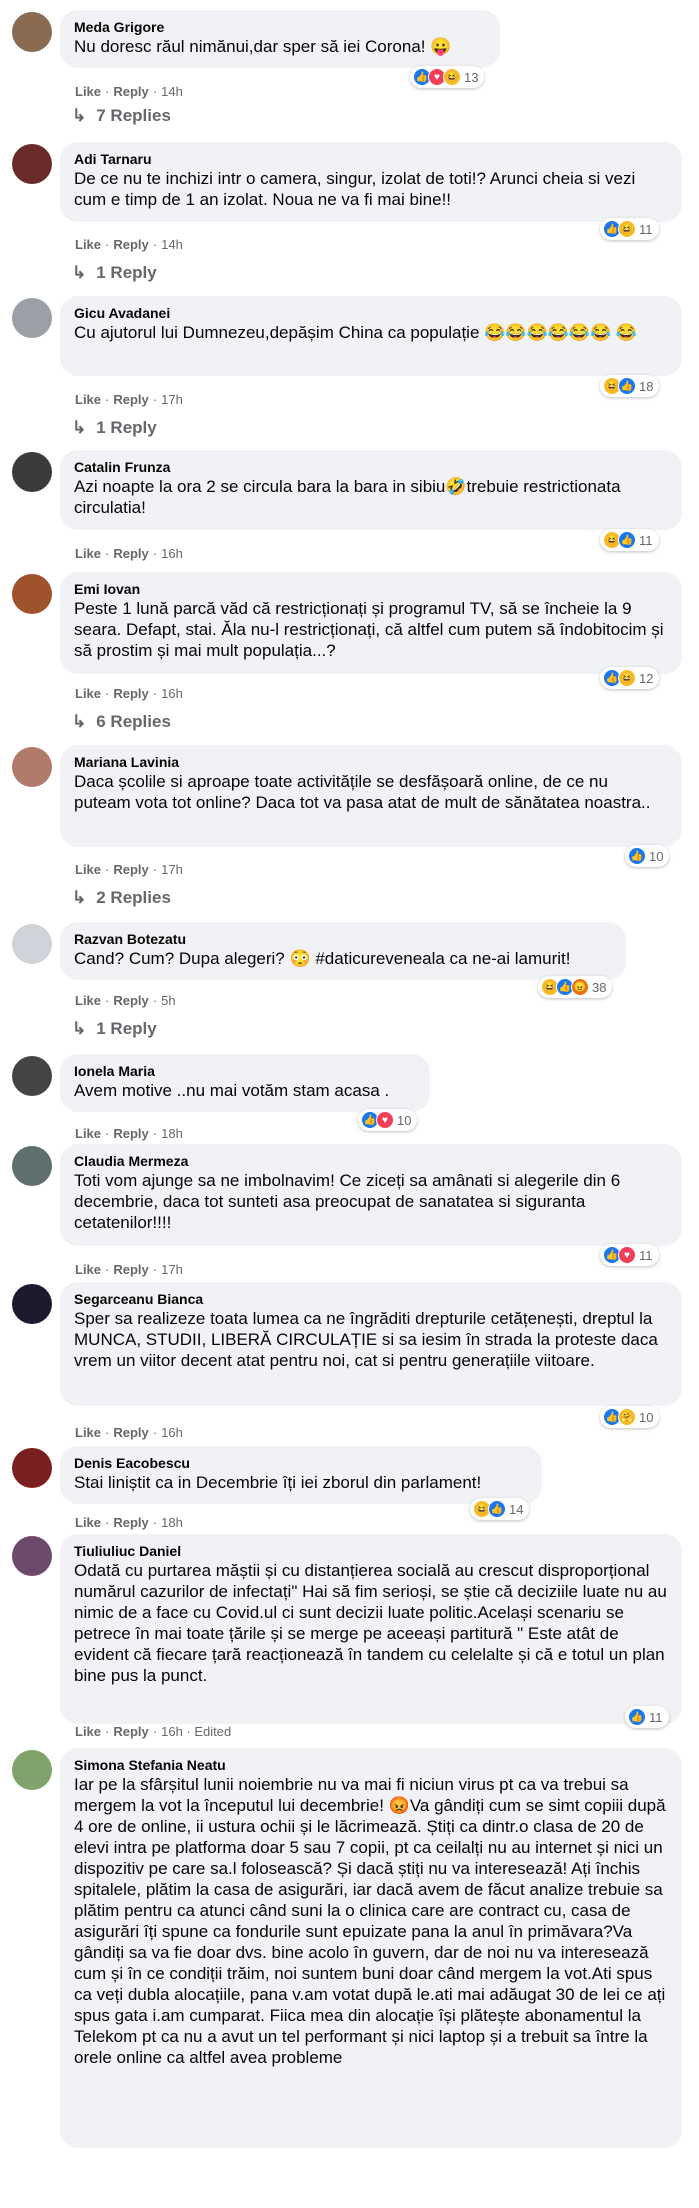 This screenshot has height=2208, width=699. I want to click on reaction-summary: 👍 😆 11, so click(629, 229).